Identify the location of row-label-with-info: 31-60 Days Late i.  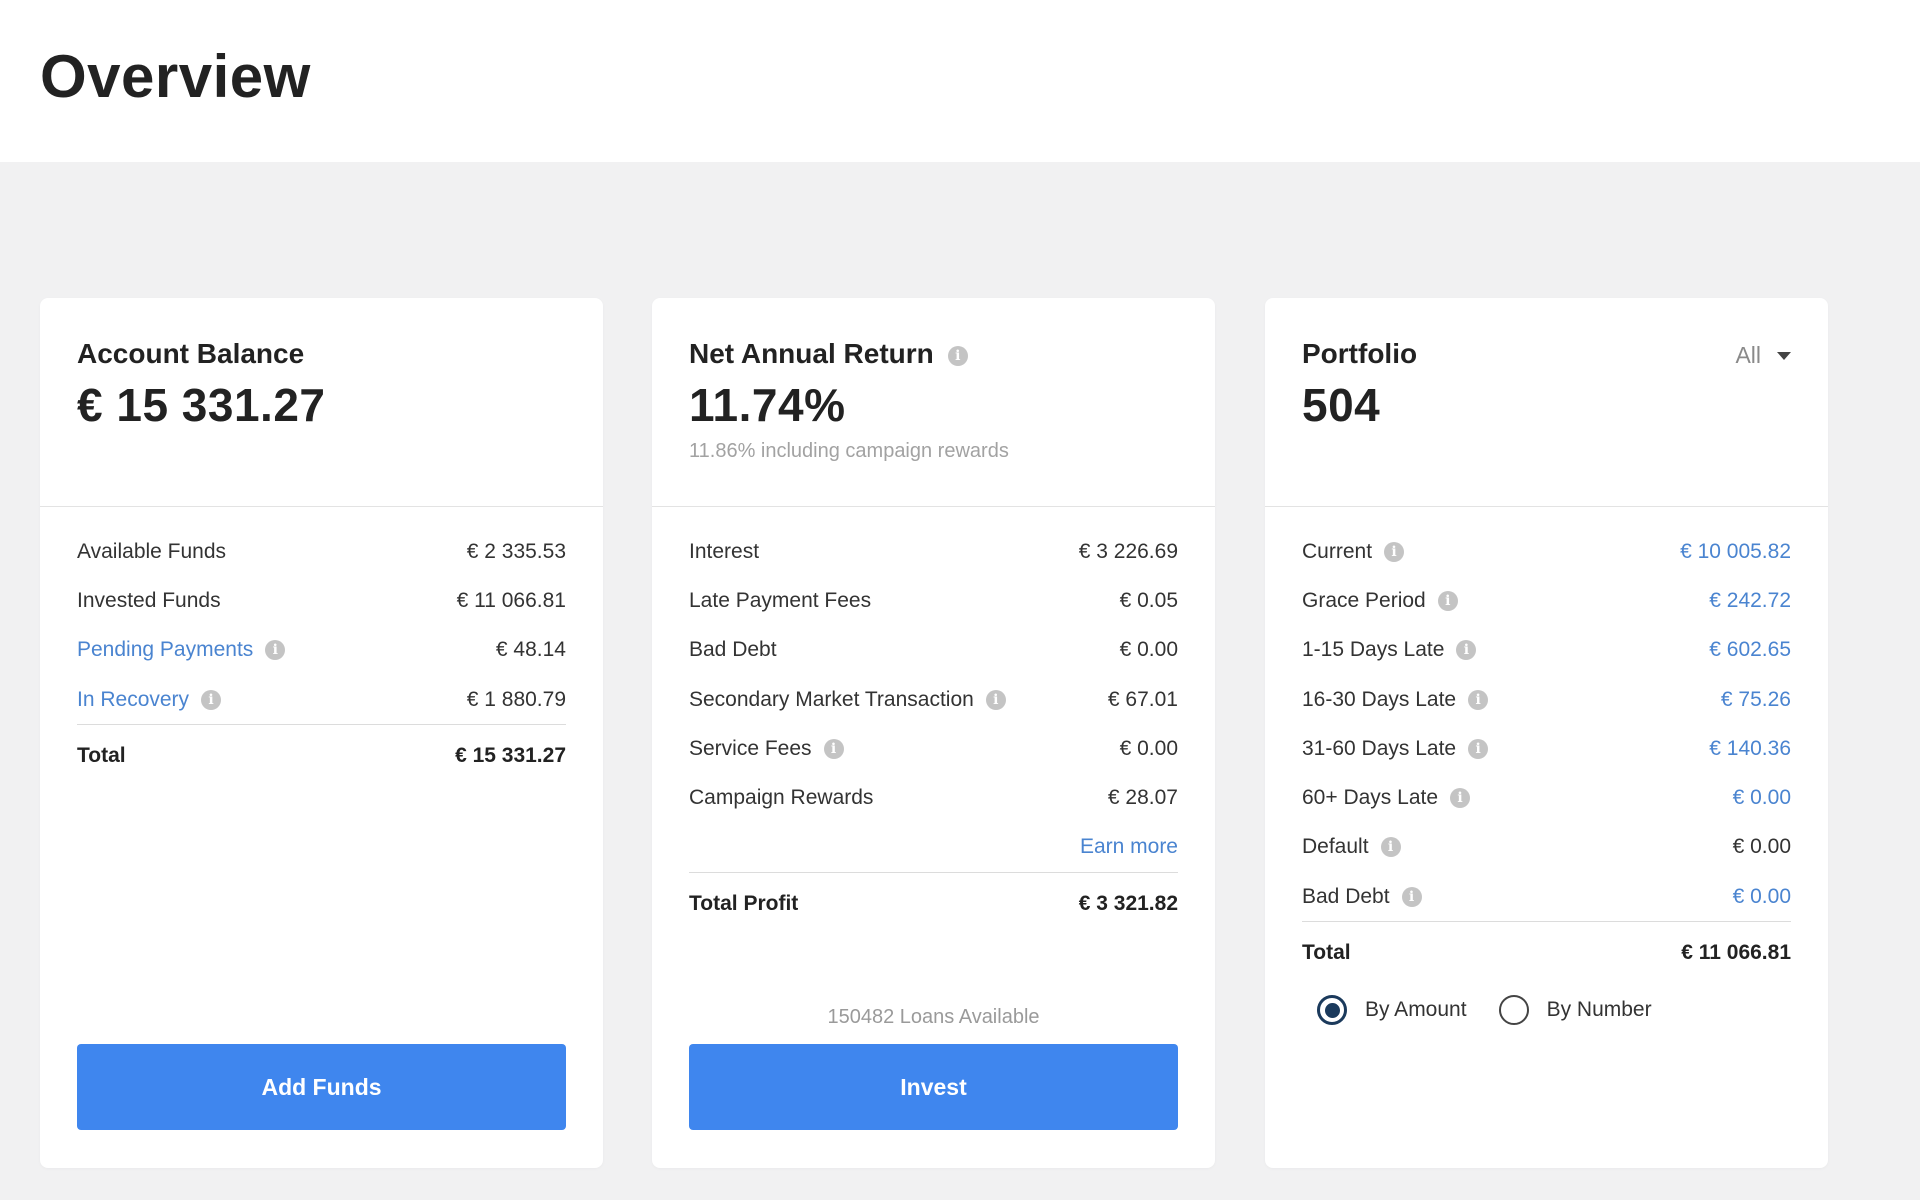
(1395, 749).